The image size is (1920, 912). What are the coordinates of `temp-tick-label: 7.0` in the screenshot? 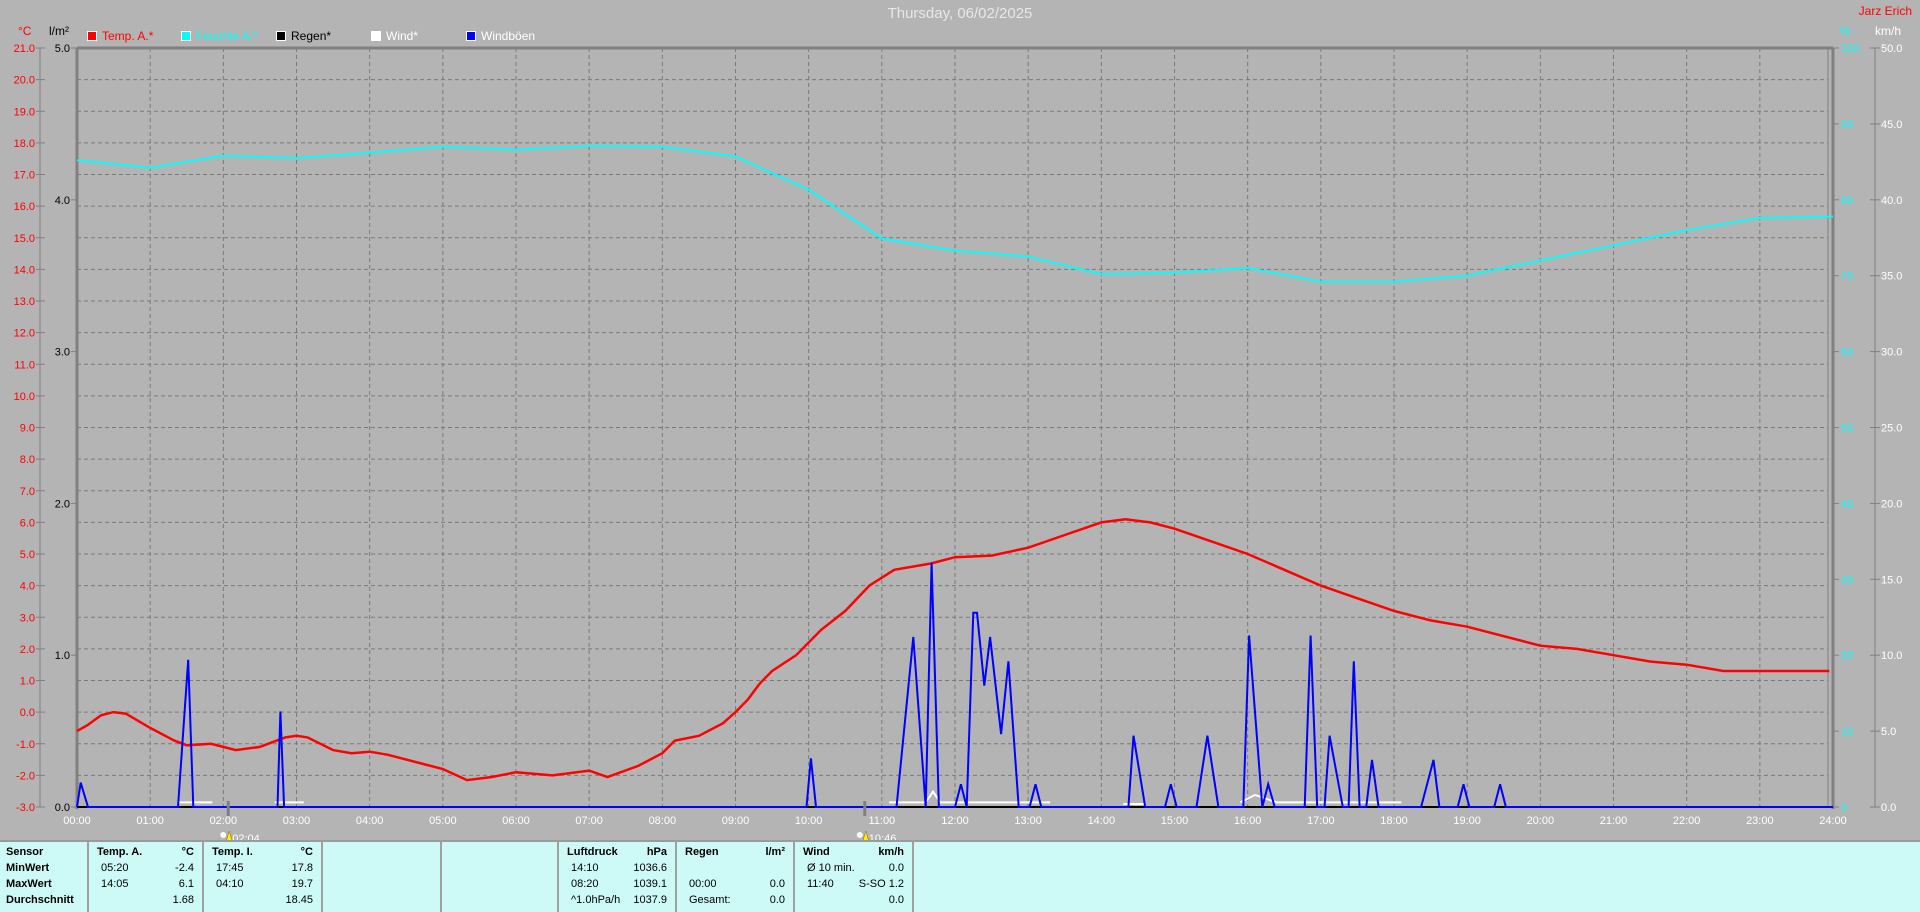 It's located at (27, 492).